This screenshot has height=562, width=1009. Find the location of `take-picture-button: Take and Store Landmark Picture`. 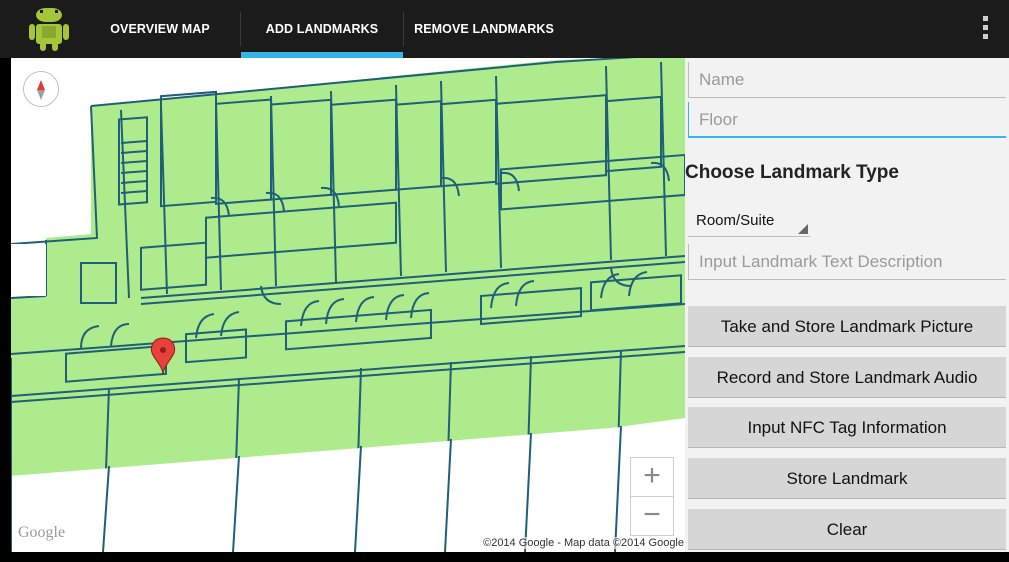

take-picture-button: Take and Store Landmark Picture is located at coordinates (847, 326).